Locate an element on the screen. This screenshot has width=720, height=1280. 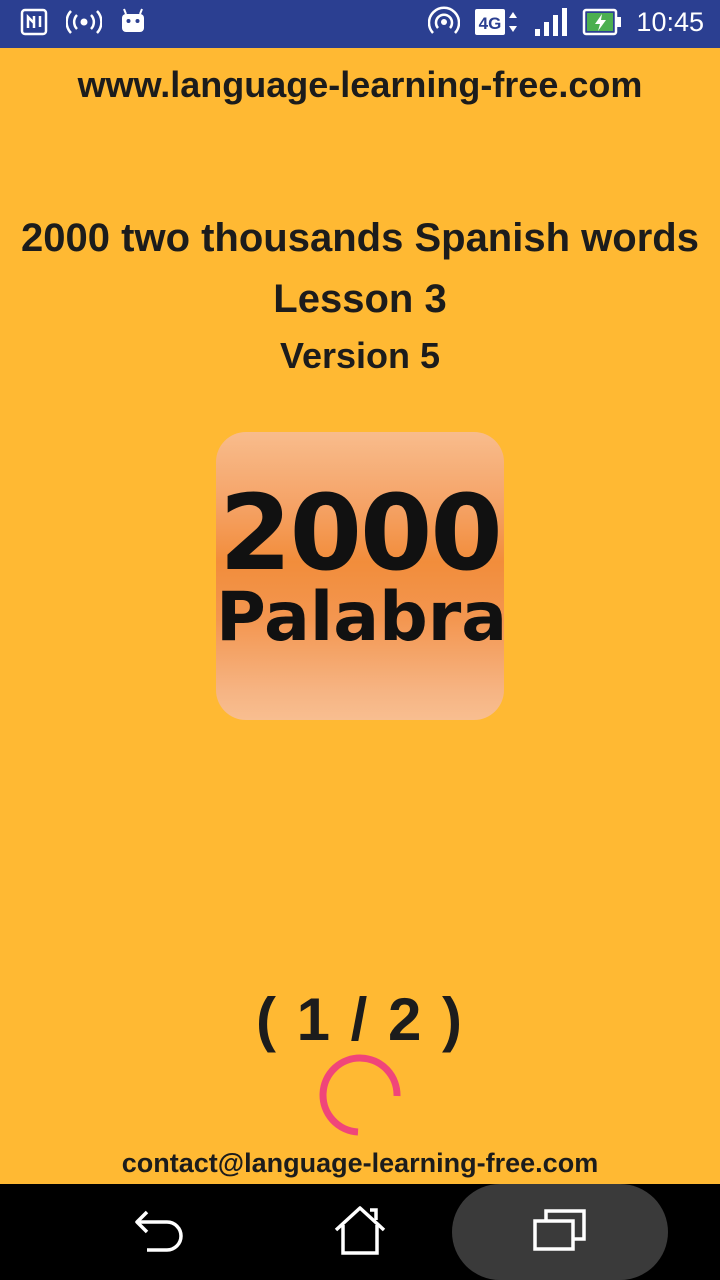
app-logo: 2000 Palabra is located at coordinates (360, 576).